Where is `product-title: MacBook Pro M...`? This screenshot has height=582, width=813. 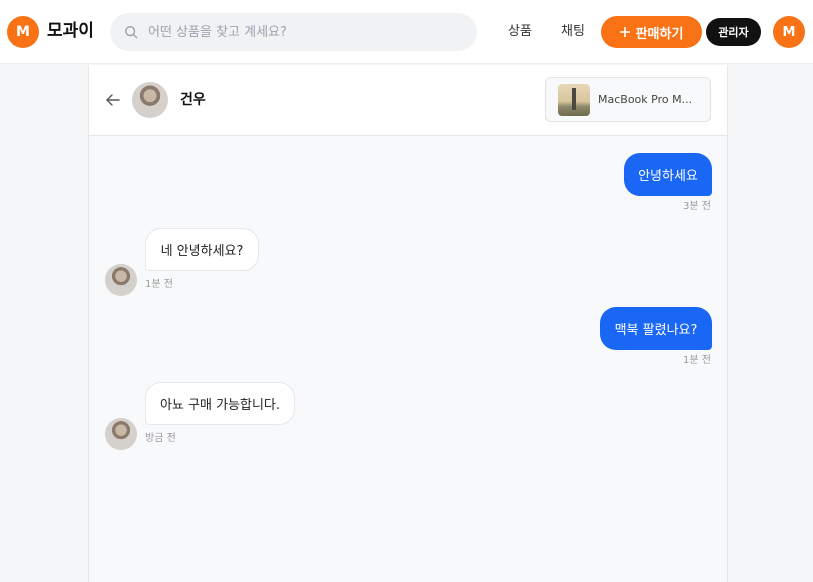 product-title: MacBook Pro M... is located at coordinates (645, 99).